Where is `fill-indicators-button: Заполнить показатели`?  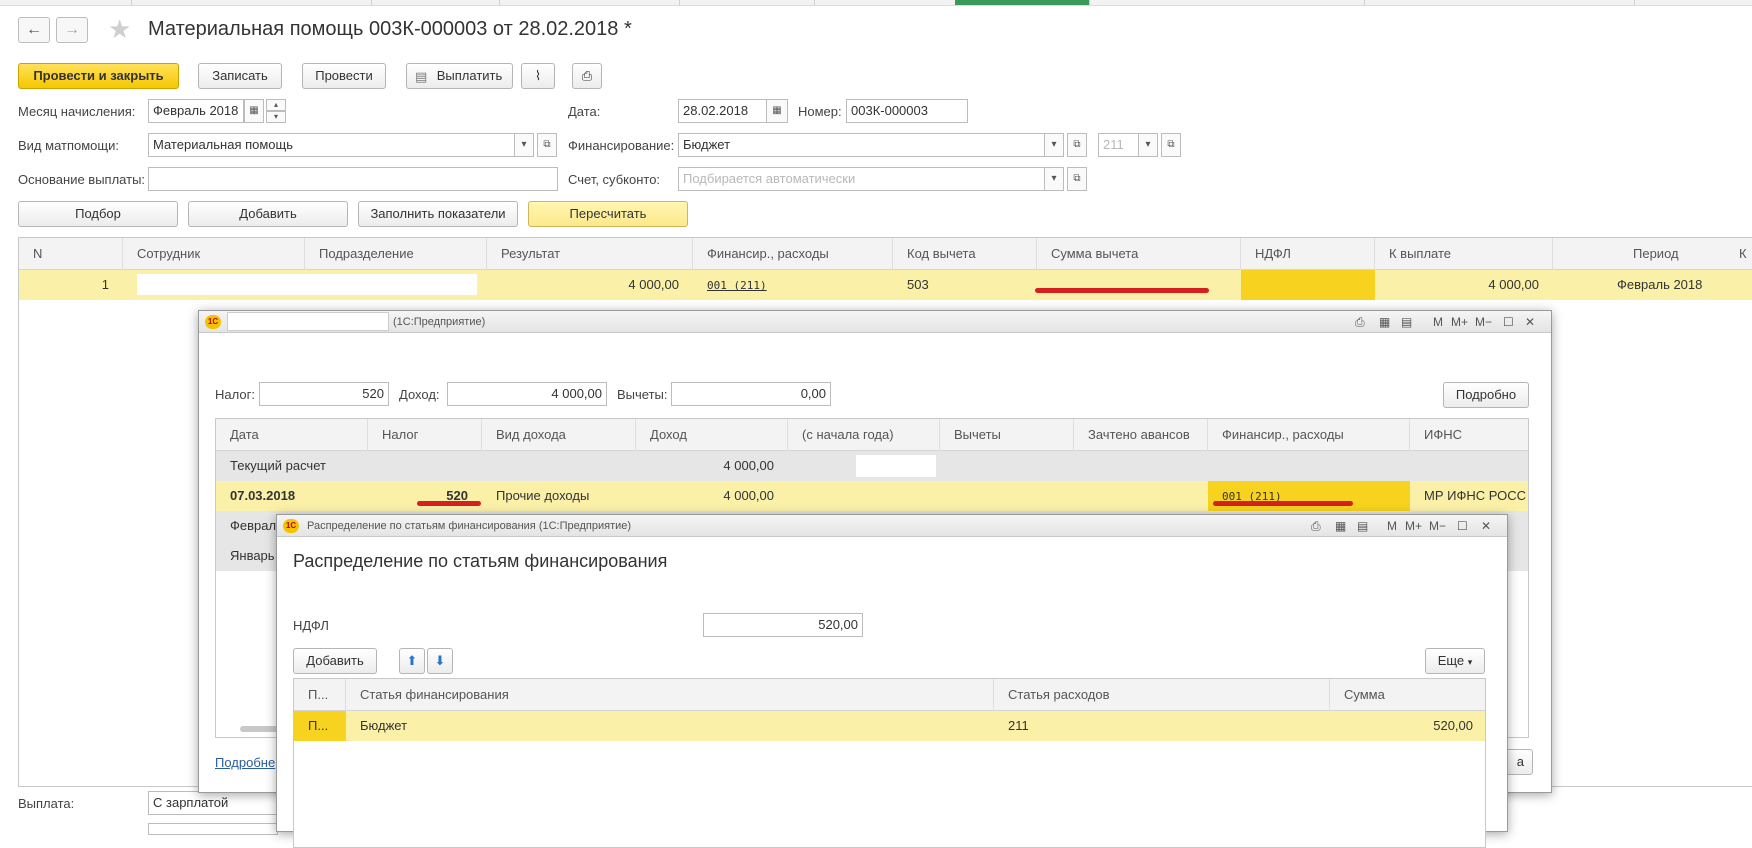 fill-indicators-button: Заполнить показатели is located at coordinates (438, 214).